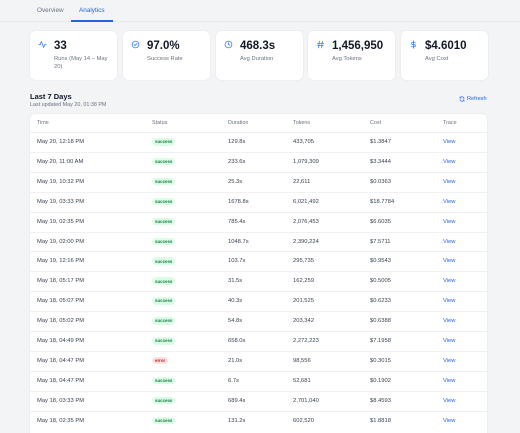 The image size is (520, 433). What do you see at coordinates (320, 44) in the screenshot?
I see `hash-icon` at bounding box center [320, 44].